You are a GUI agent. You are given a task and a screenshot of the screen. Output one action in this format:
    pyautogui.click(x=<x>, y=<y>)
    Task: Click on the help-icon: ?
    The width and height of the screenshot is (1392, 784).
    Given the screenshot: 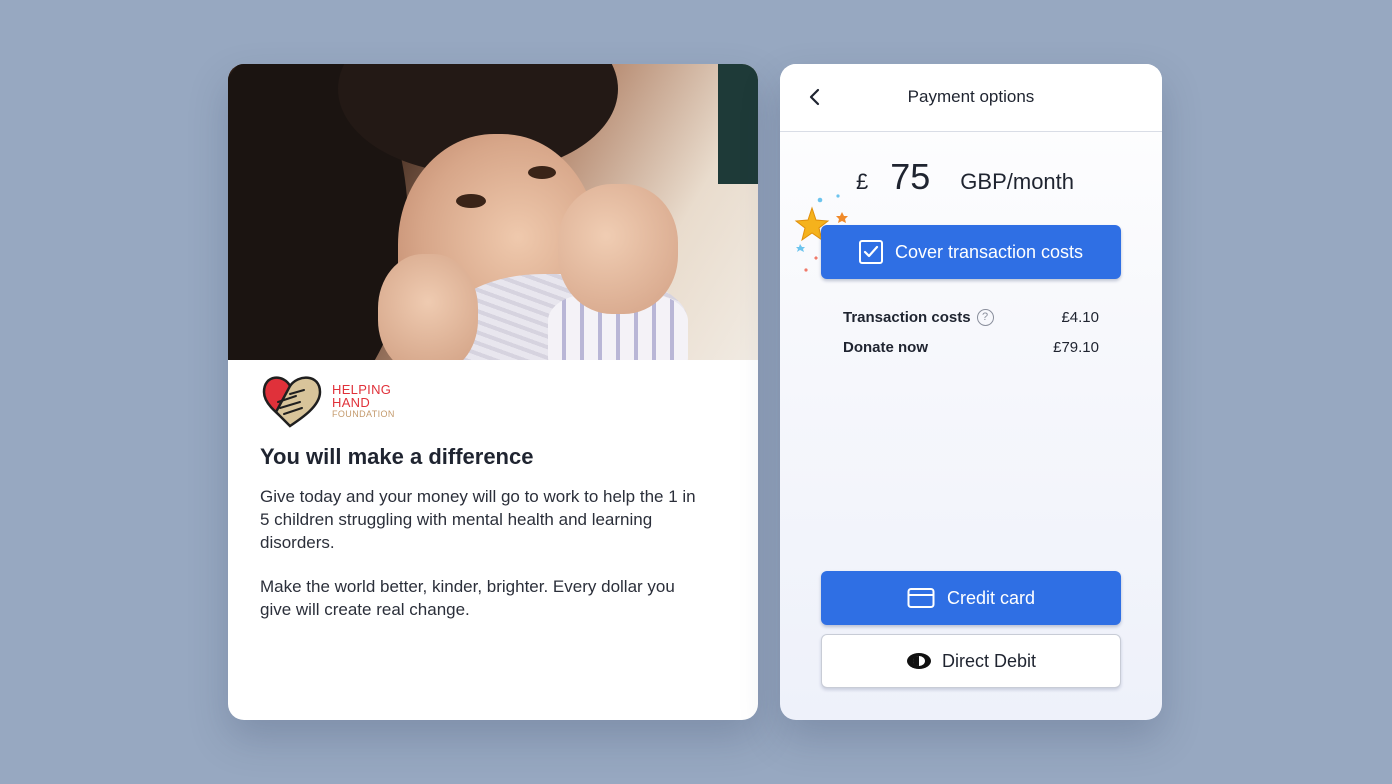 What is the action you would take?
    pyautogui.click(x=985, y=317)
    